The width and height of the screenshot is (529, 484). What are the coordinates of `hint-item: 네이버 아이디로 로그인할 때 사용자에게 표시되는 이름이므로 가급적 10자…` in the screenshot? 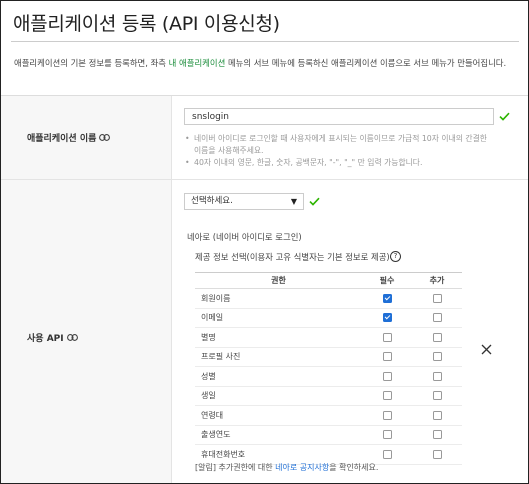 It's located at (339, 145).